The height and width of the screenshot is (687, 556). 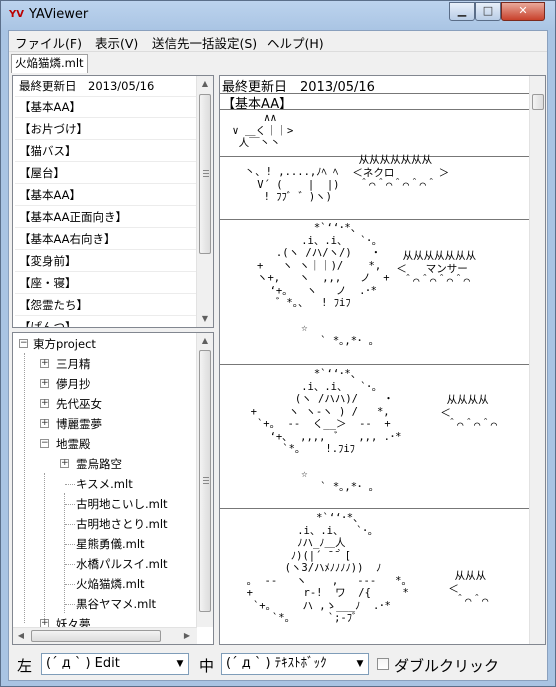 I want to click on tree-node-file: 古明地こいし.mlt, so click(x=122, y=504).